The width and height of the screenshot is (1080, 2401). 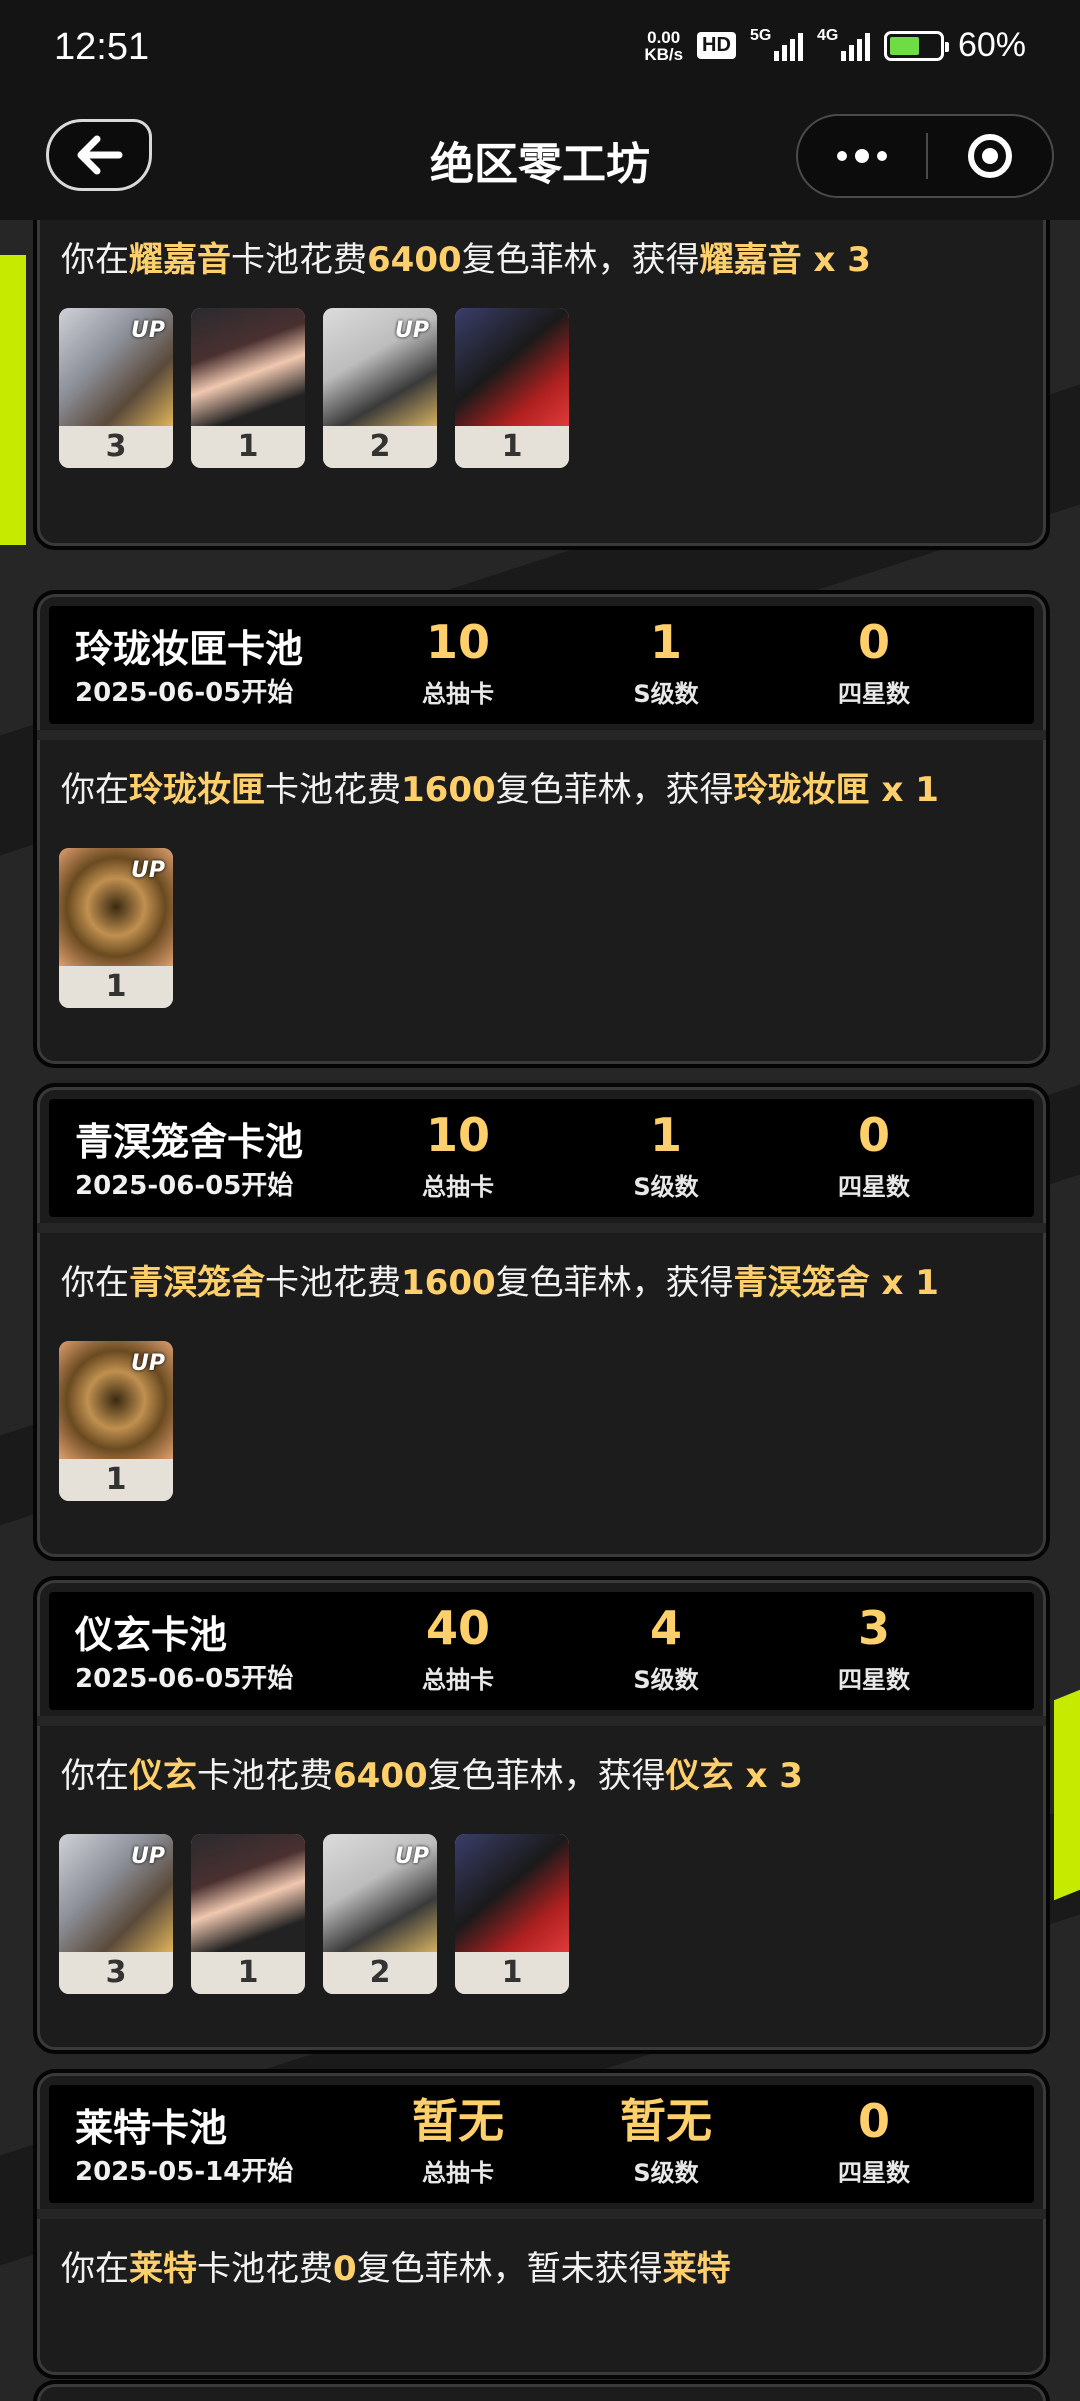 I want to click on more-button, so click(x=862, y=156).